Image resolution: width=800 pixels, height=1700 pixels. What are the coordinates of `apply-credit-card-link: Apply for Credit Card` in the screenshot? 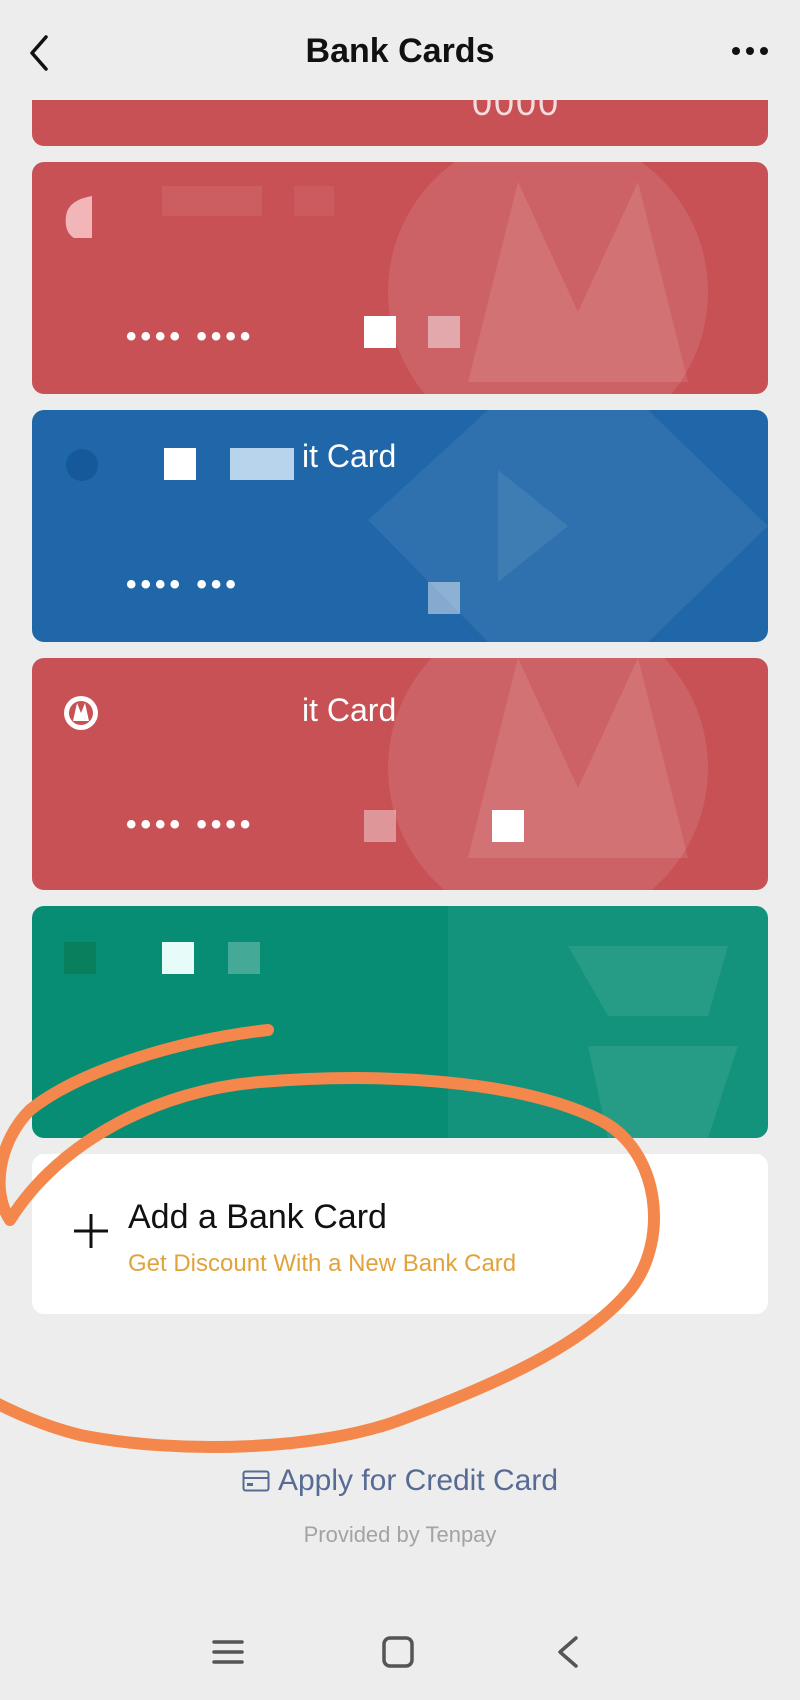 It's located at (400, 1481).